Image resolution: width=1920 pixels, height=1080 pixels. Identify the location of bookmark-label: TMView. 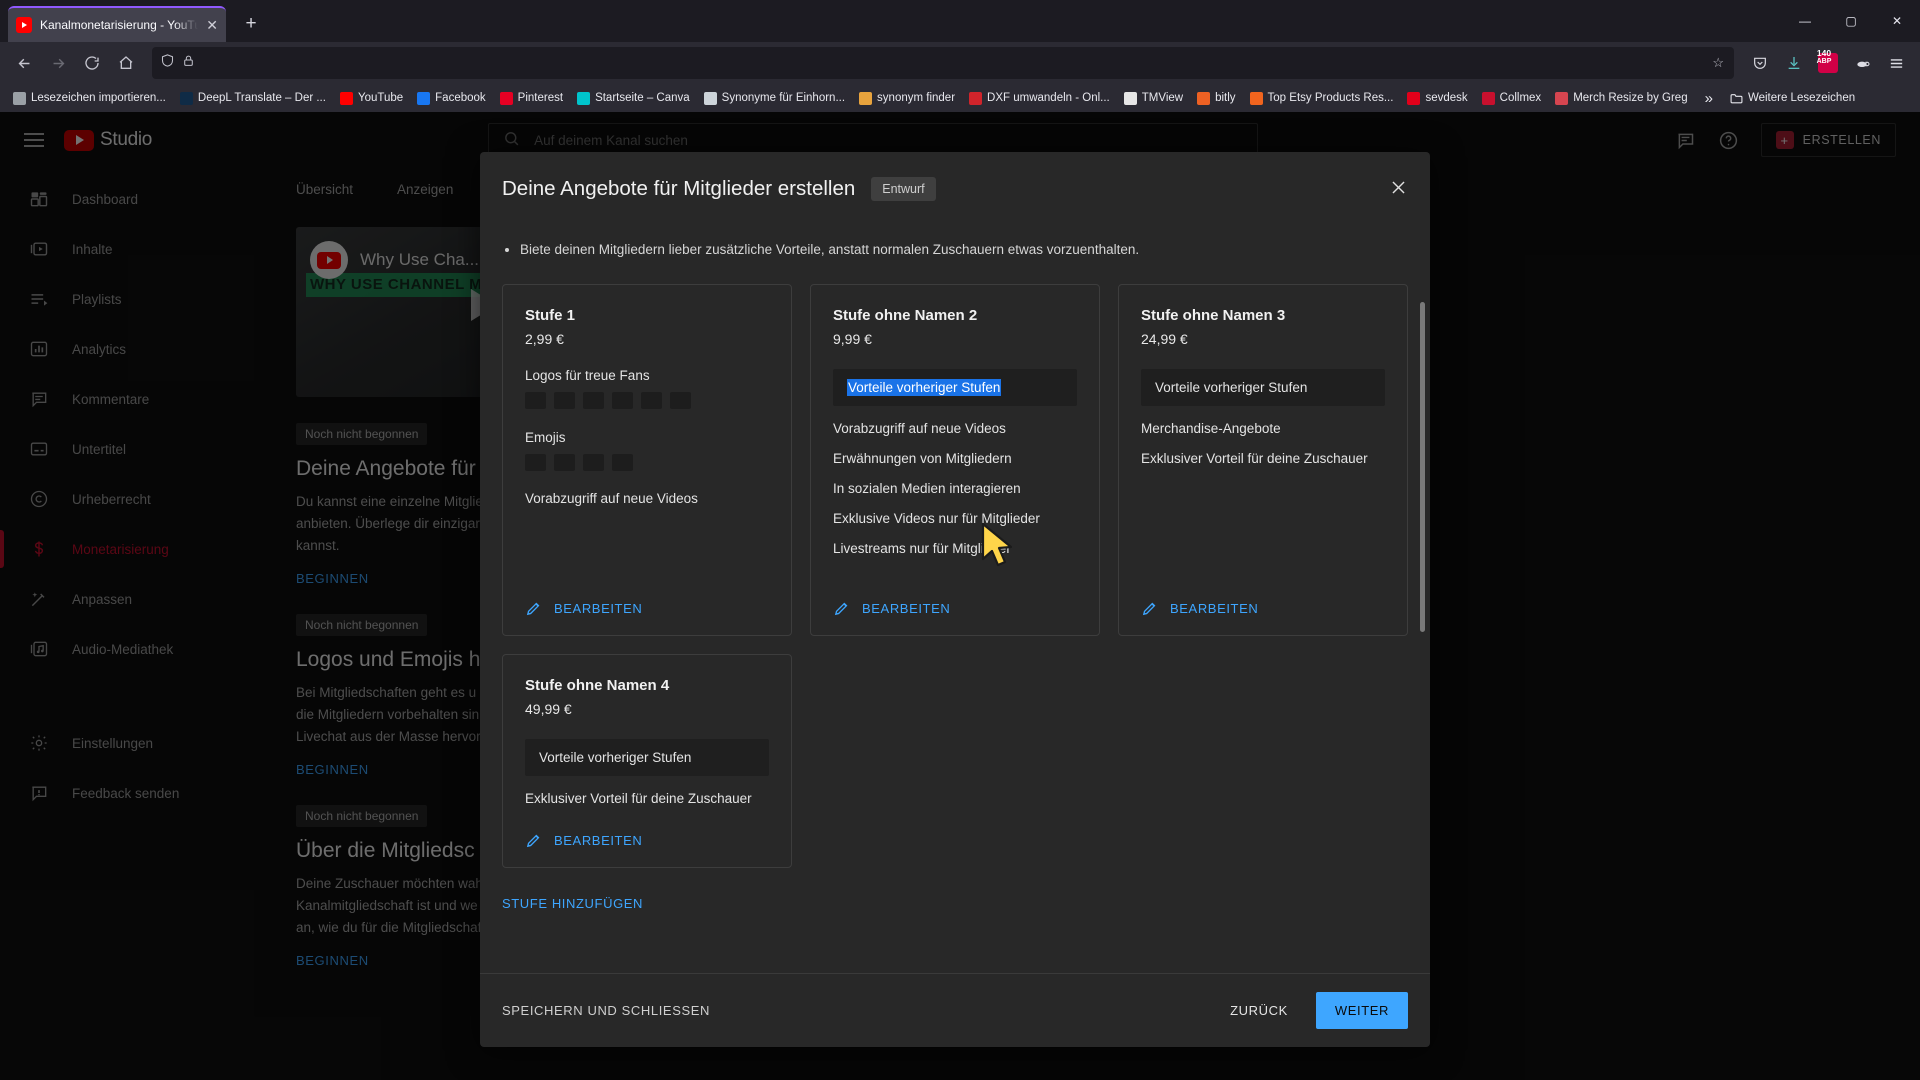
(1162, 98).